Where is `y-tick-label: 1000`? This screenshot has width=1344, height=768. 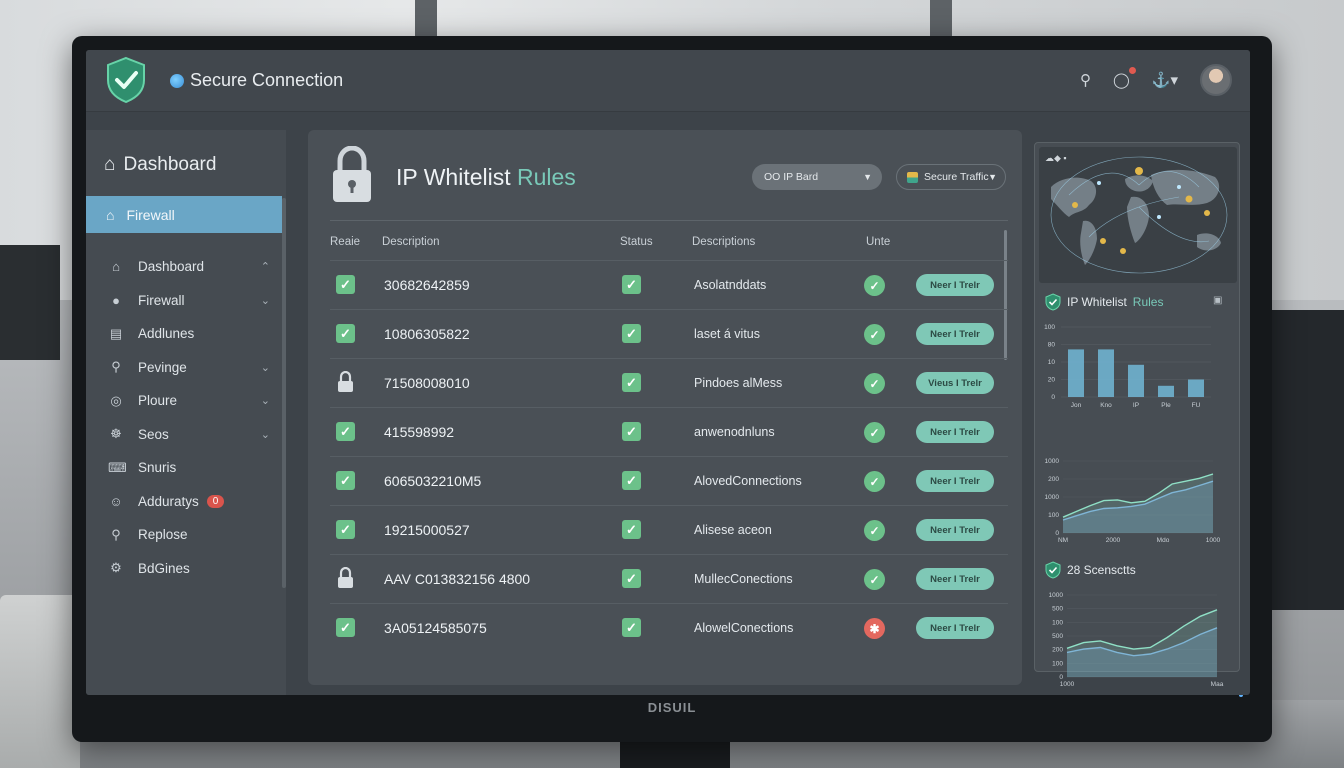
y-tick-label: 1000 is located at coordinates (1056, 595).